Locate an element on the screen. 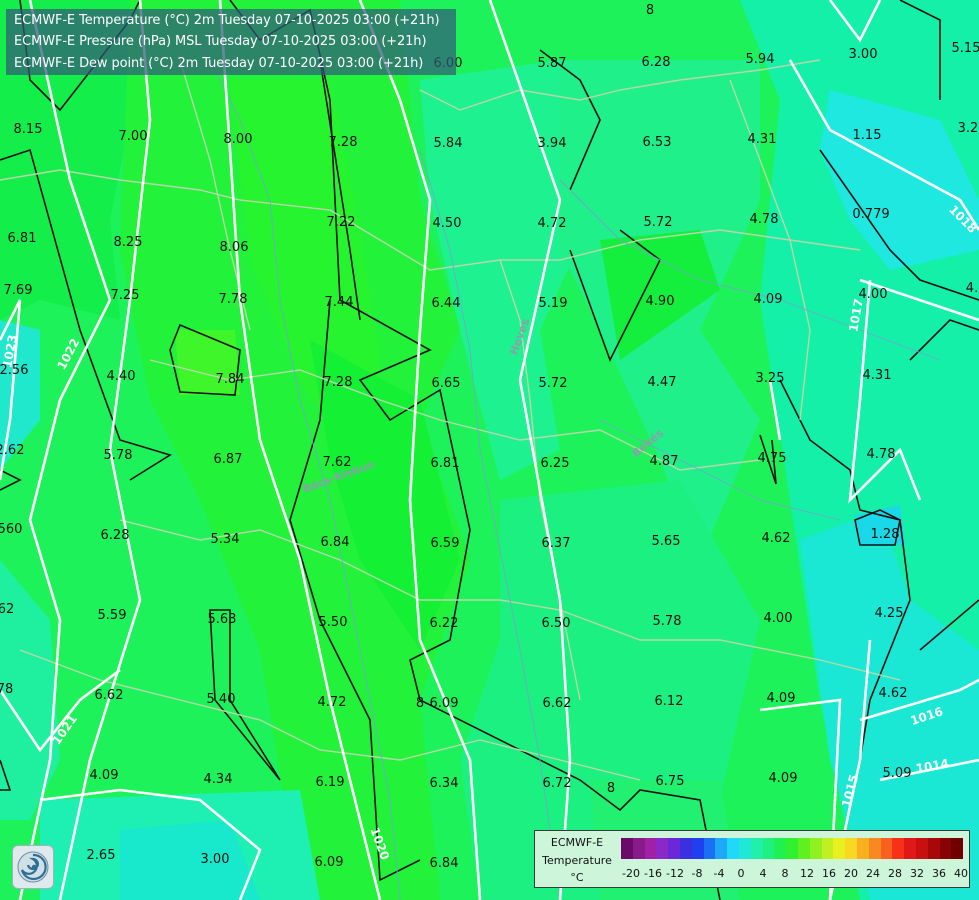 The width and height of the screenshot is (979, 900). dewpoint-value-label: 5.34 is located at coordinates (225, 539).